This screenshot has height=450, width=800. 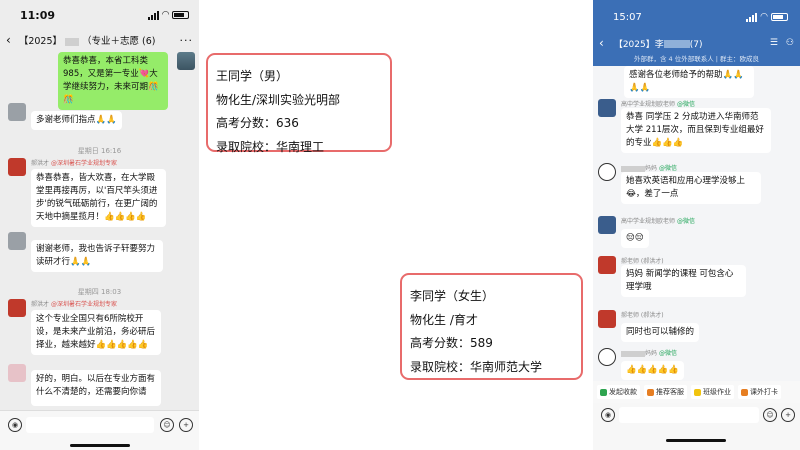 What do you see at coordinates (790, 43) in the screenshot?
I see `members-icon: ⚇` at bounding box center [790, 43].